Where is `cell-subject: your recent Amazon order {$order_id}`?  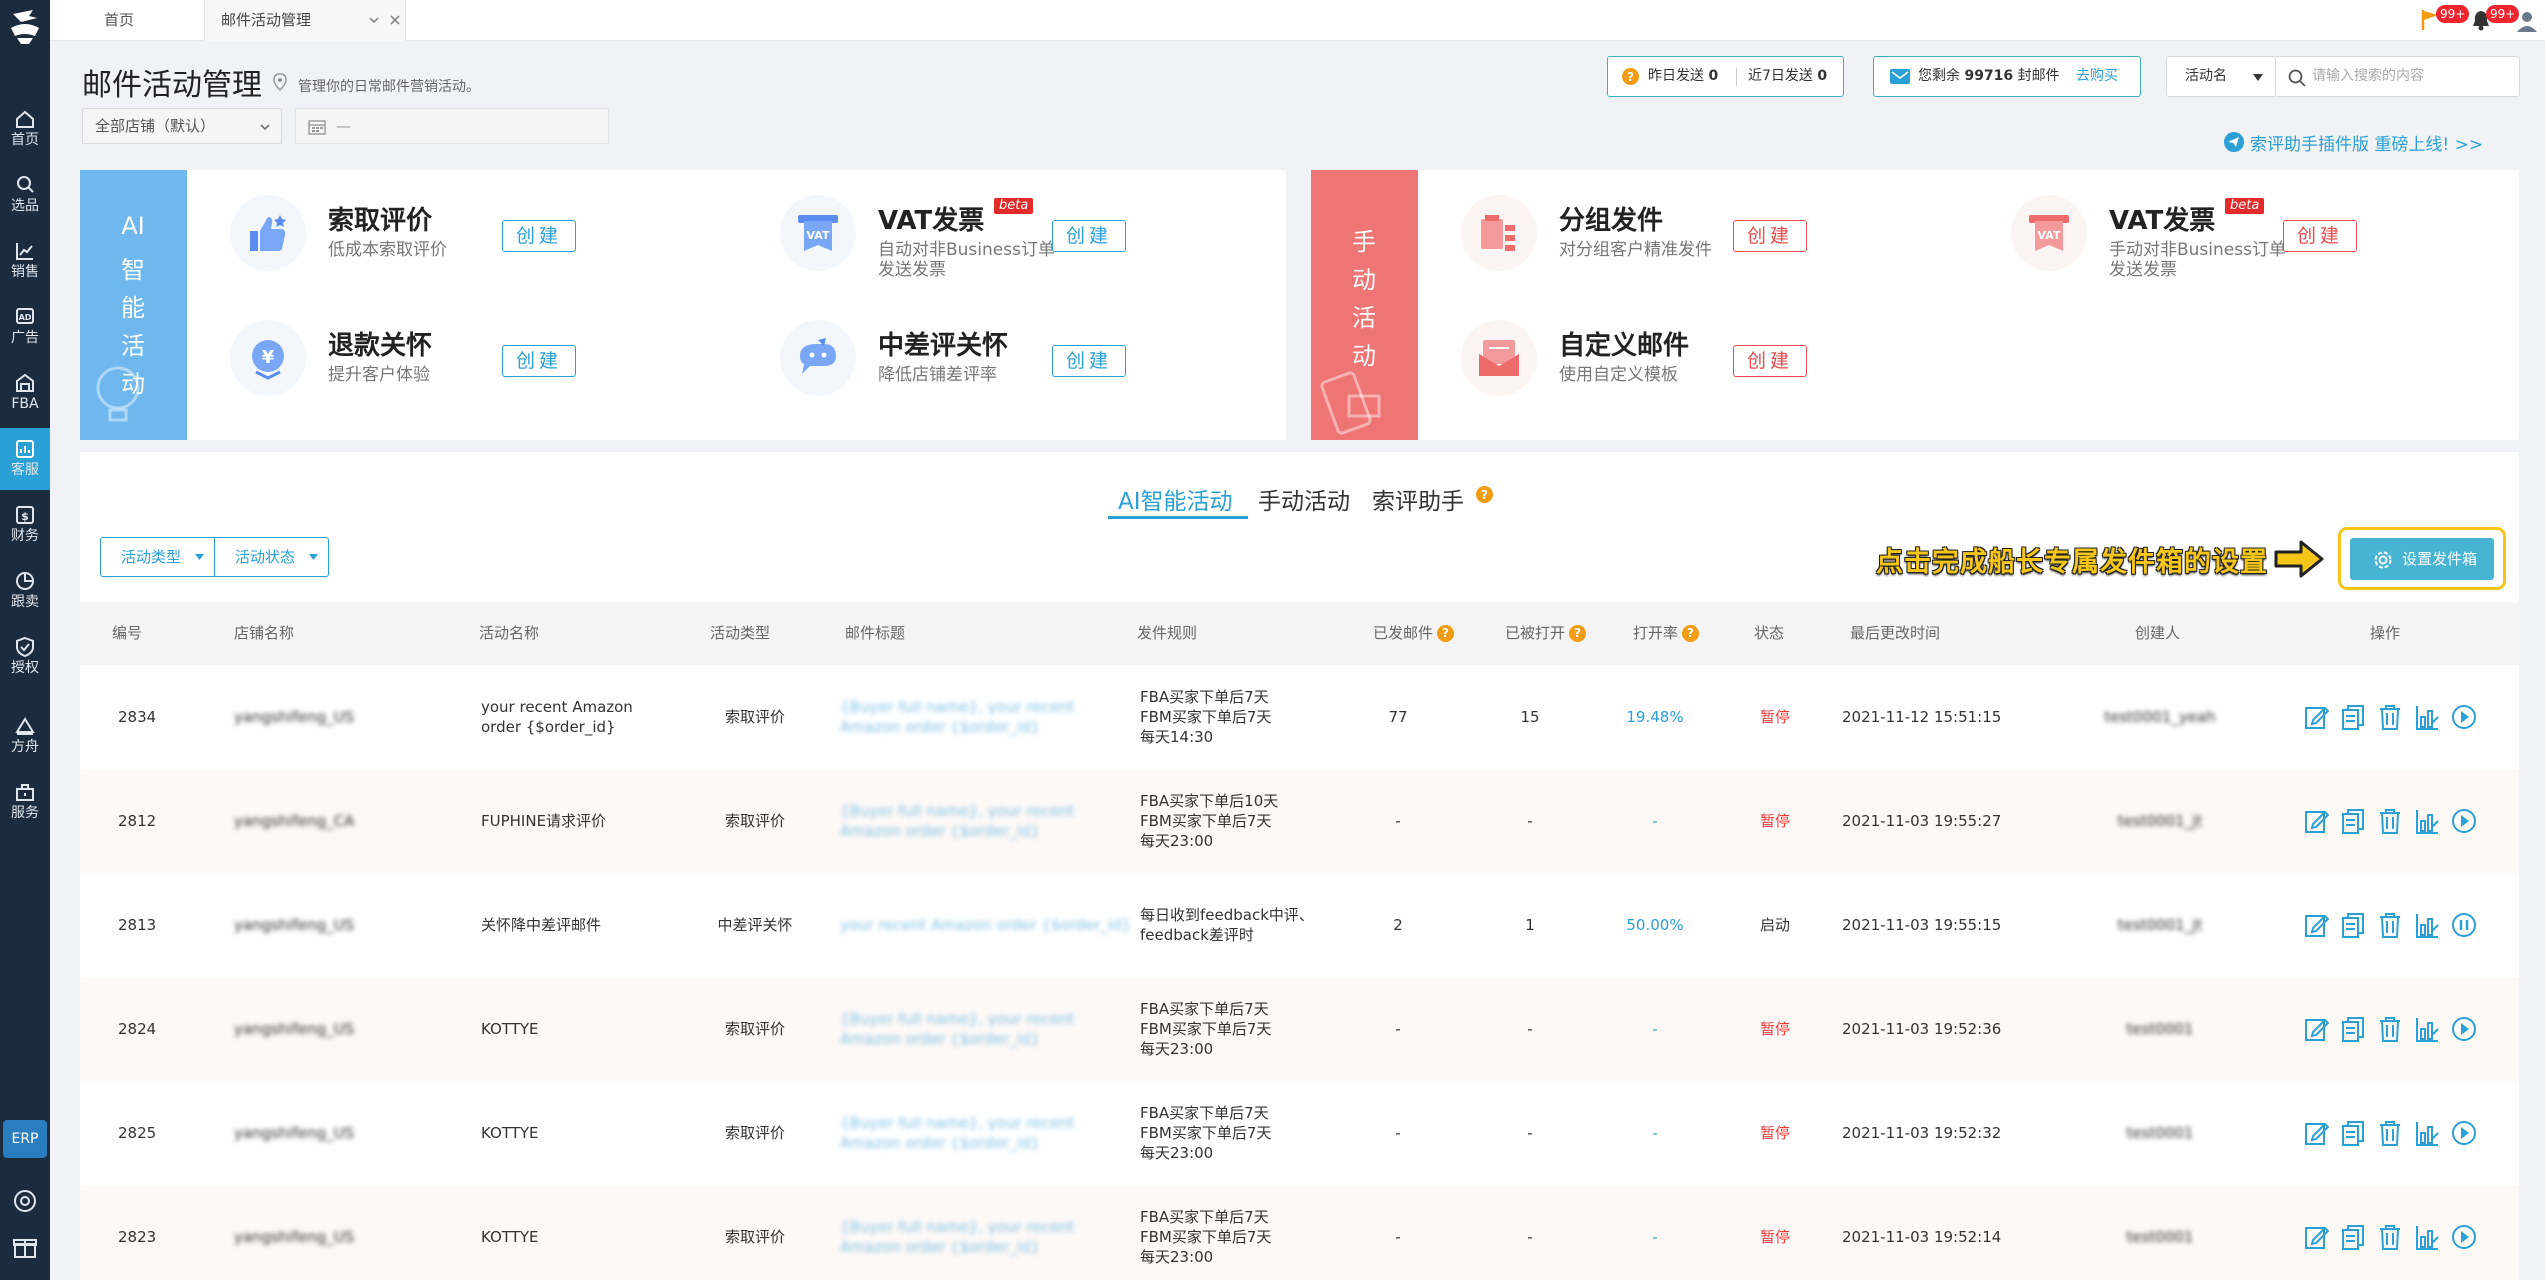 cell-subject: your recent Amazon order {$order_id} is located at coordinates (985, 925).